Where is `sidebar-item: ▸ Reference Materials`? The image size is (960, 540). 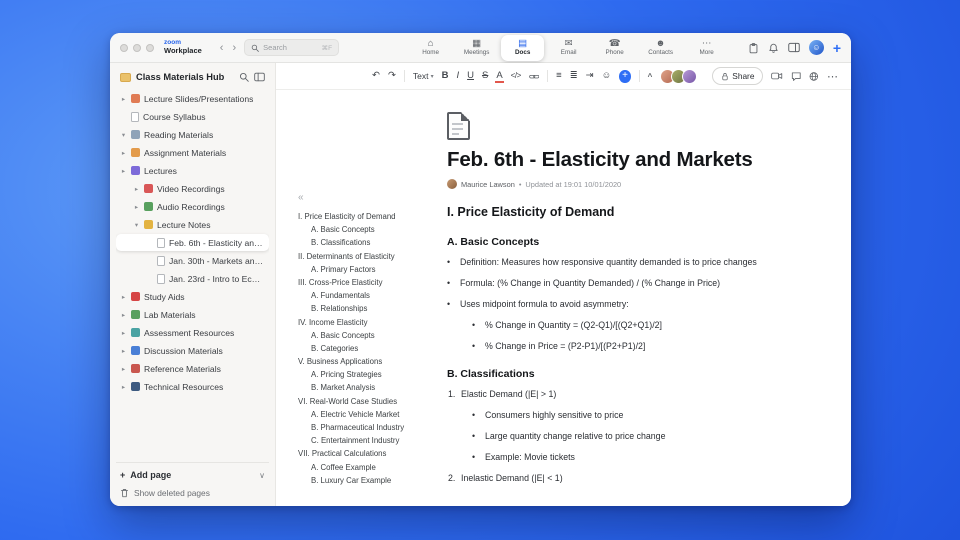 sidebar-item: ▸ Reference Materials is located at coordinates (192, 368).